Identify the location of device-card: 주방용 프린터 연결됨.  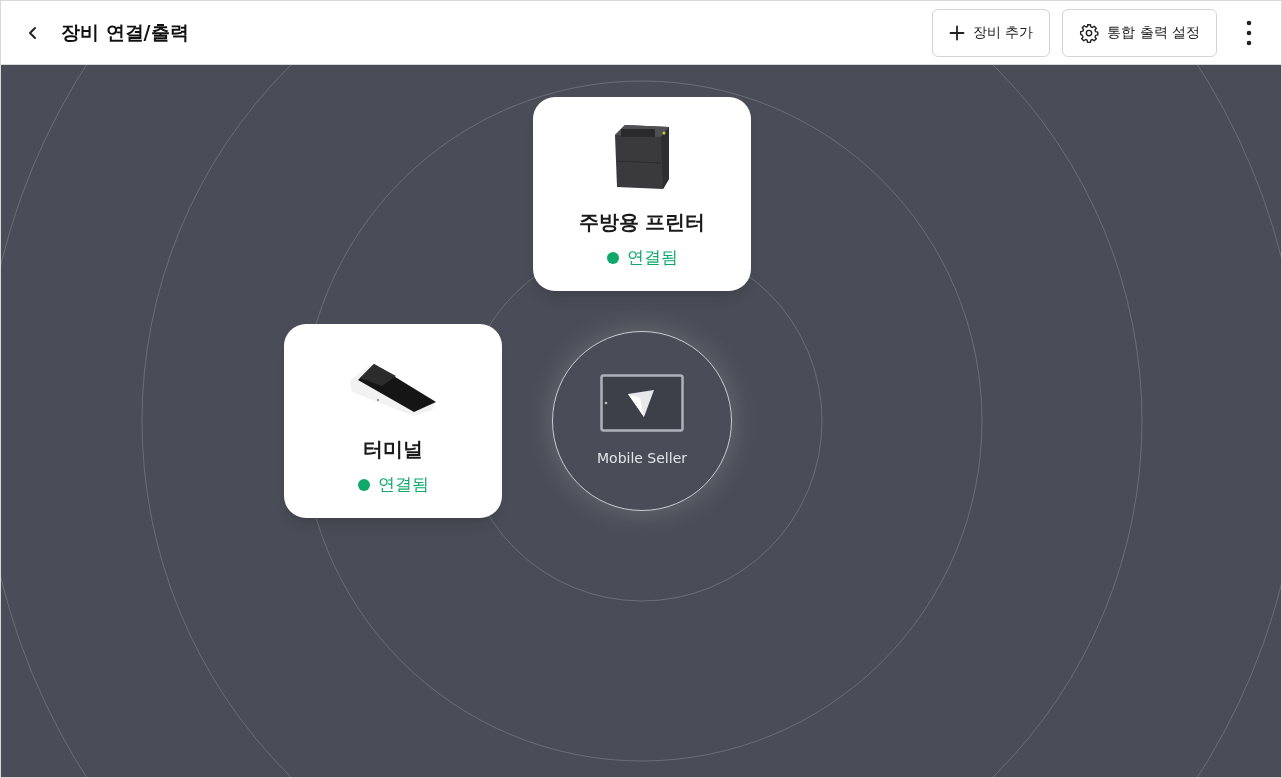
(642, 194).